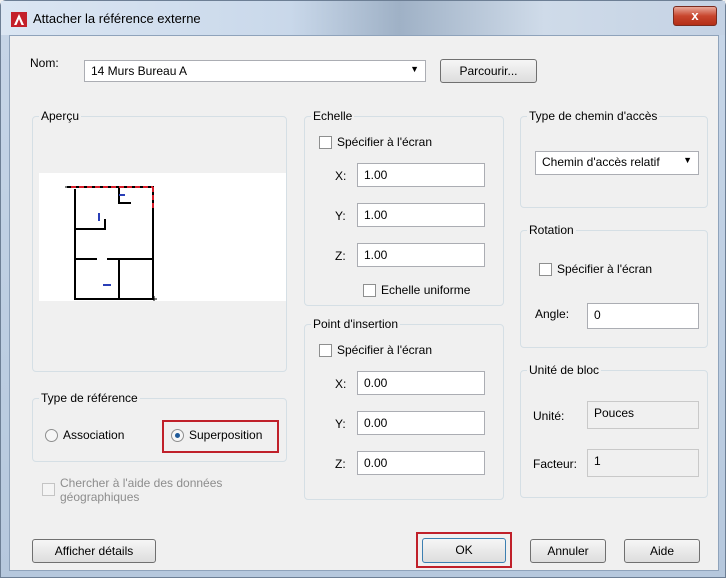  What do you see at coordinates (333, 116) in the screenshot?
I see `scale-title: Echelle` at bounding box center [333, 116].